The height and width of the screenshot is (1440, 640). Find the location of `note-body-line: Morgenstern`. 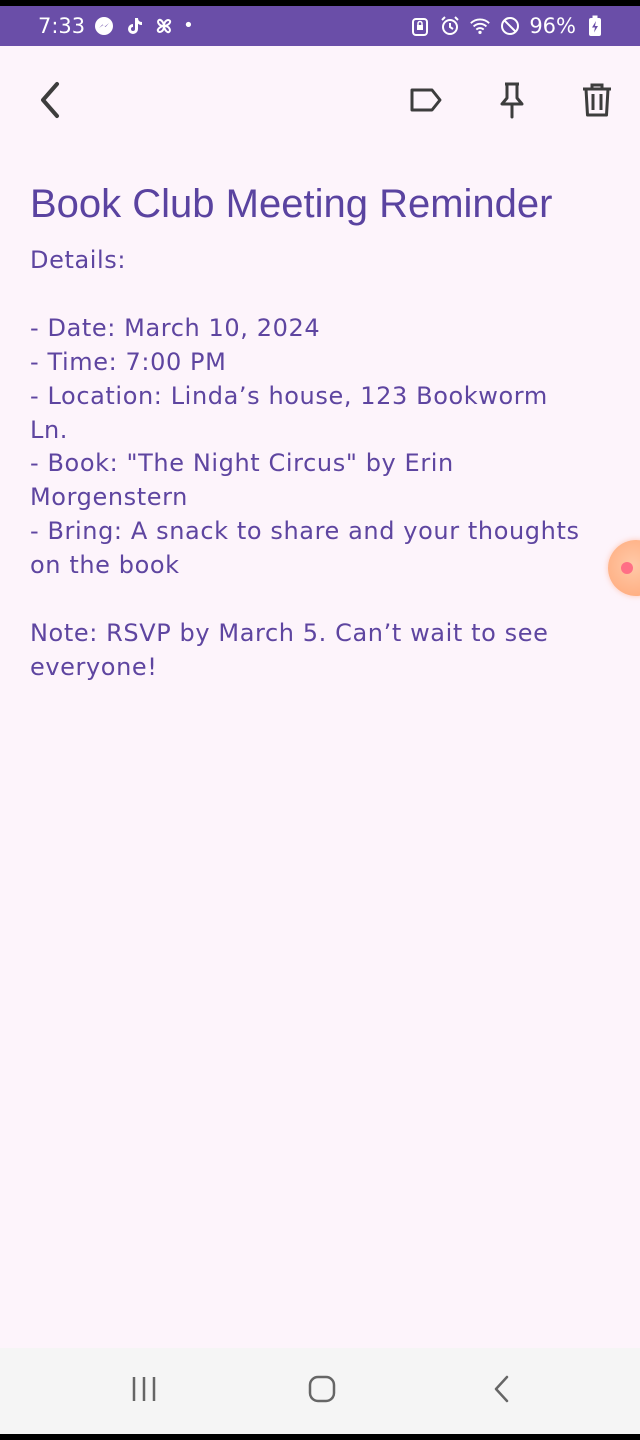

note-body-line: Morgenstern is located at coordinates (109, 497).